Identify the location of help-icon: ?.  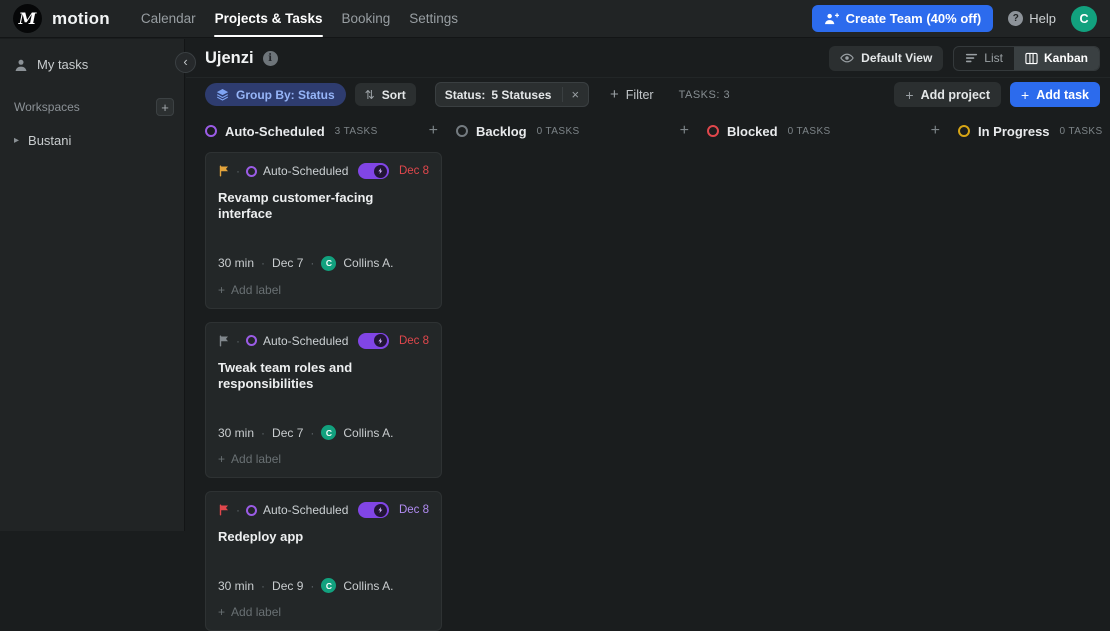
(1016, 18).